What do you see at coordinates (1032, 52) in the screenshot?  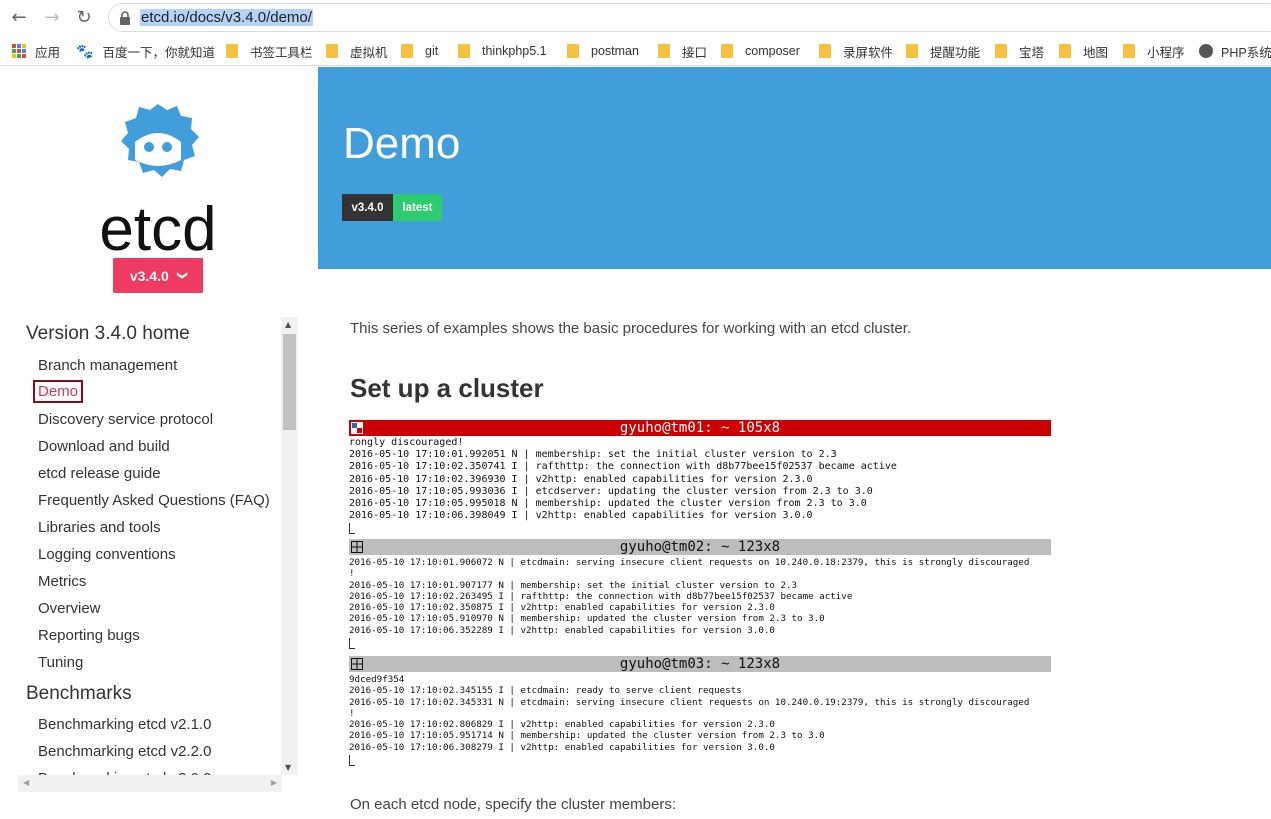 I see `bookmark-label: 宝塔` at bounding box center [1032, 52].